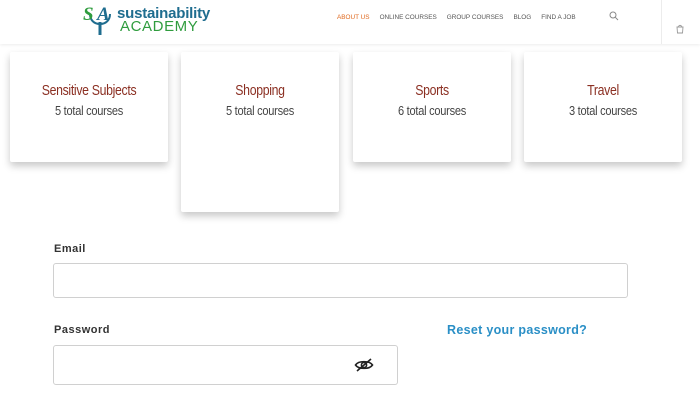 This screenshot has width=700, height=400. What do you see at coordinates (88, 14) in the screenshot?
I see `svg-text: S` at bounding box center [88, 14].